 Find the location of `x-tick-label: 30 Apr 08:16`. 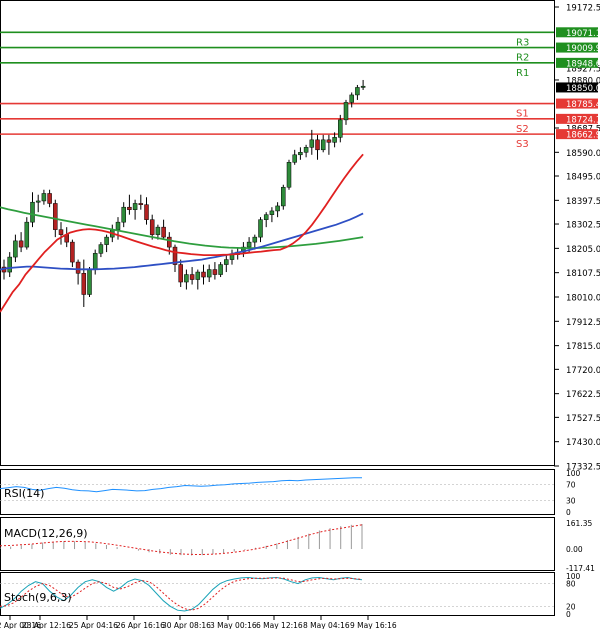

x-tick-label: 30 Apr 08:16 is located at coordinates (186, 625).